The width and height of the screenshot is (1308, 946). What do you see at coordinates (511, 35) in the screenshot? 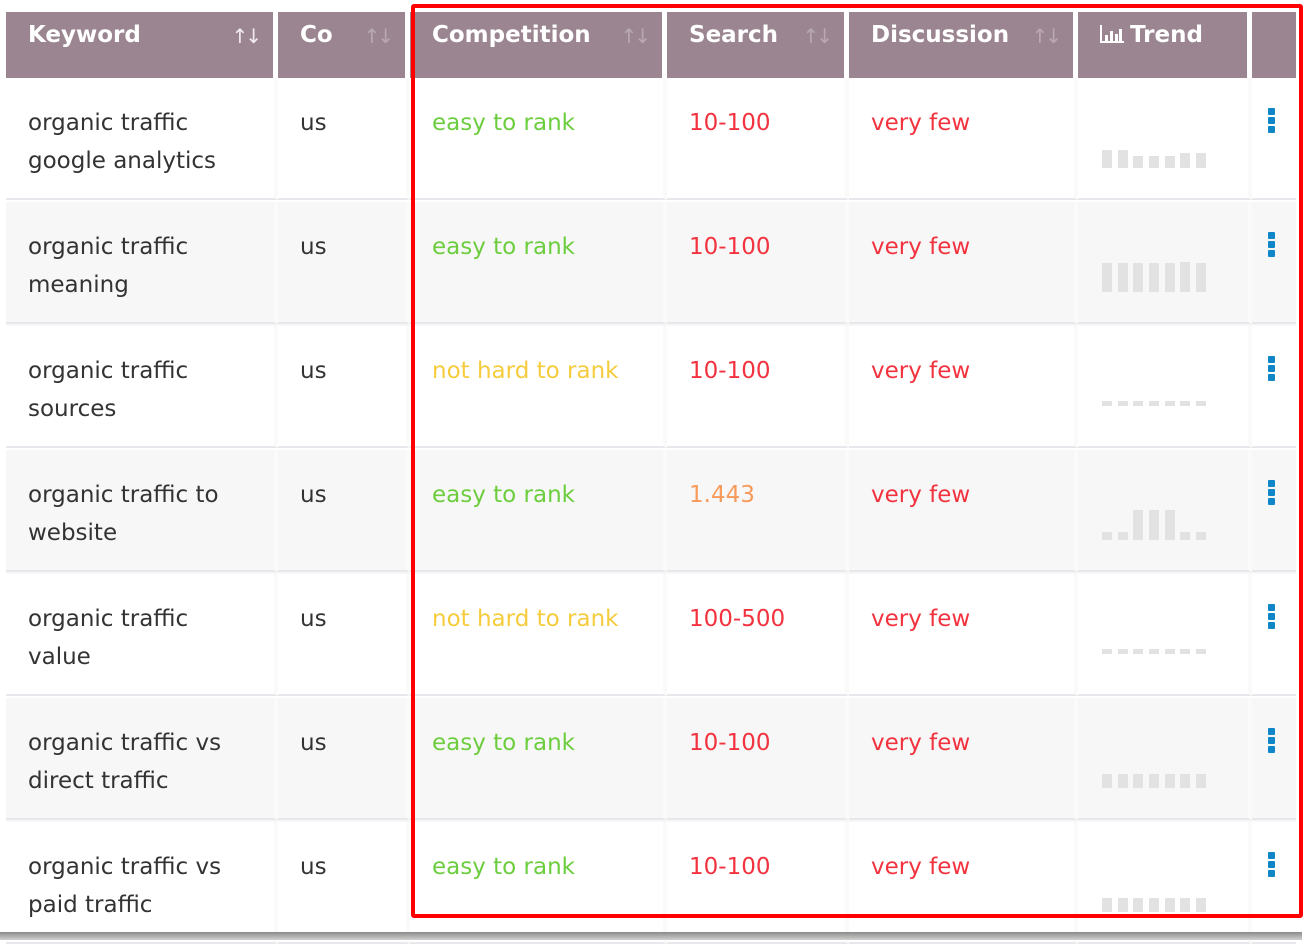
I see `header-competition-label: Competition` at bounding box center [511, 35].